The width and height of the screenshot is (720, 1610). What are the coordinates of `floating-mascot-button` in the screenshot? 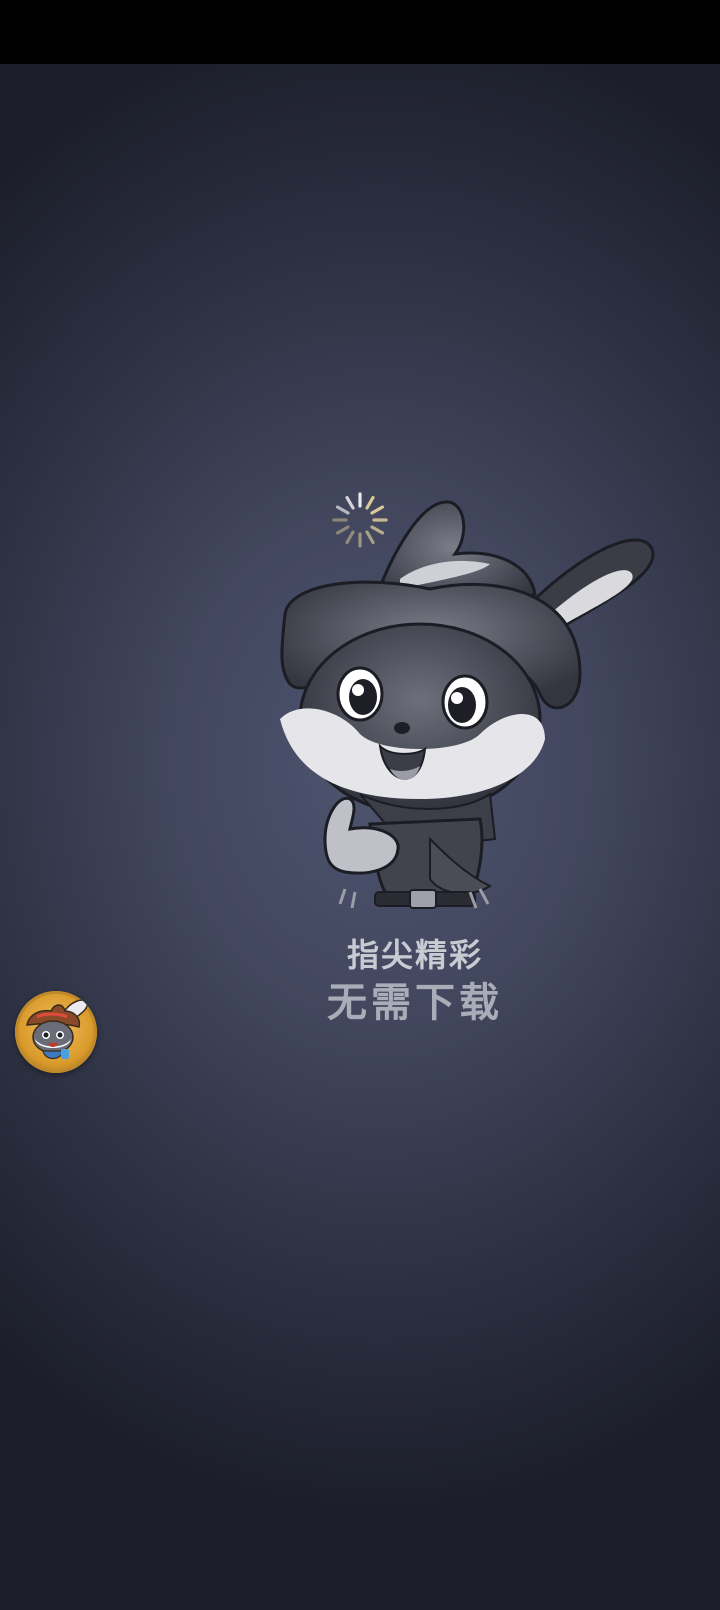 It's located at (56, 1032).